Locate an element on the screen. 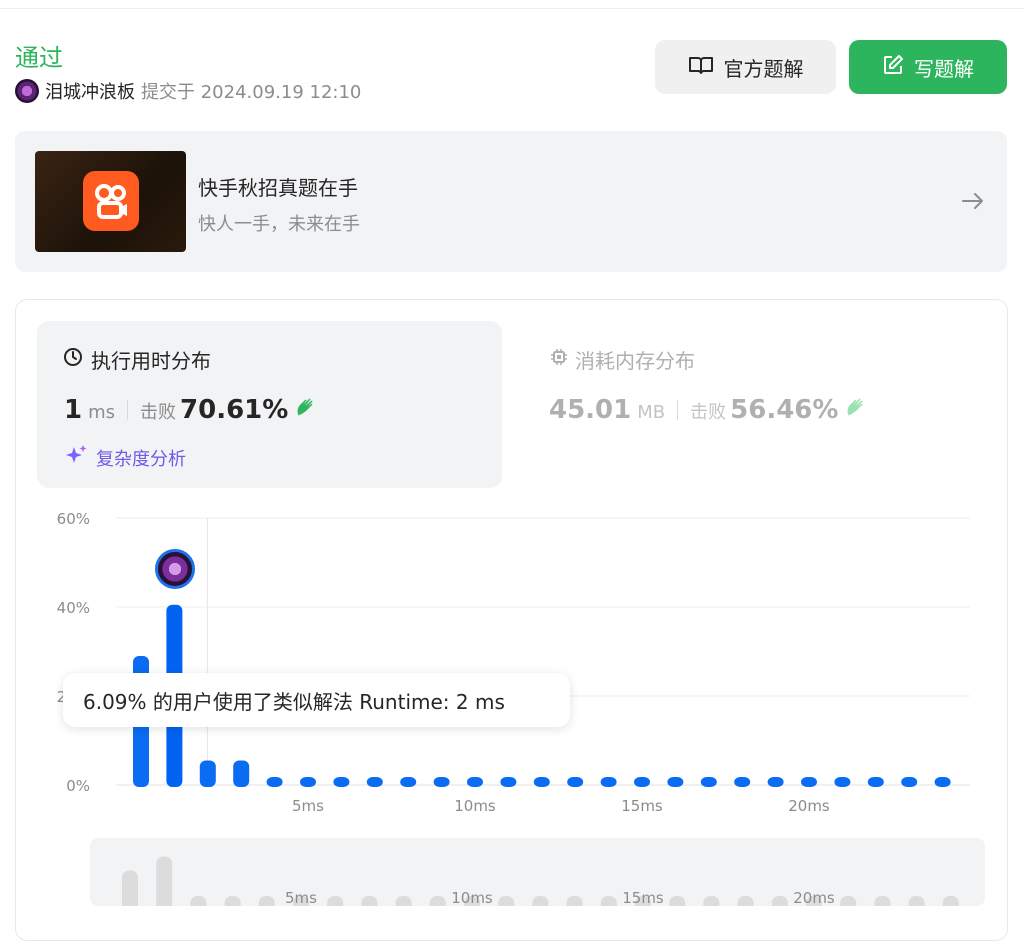 The image size is (1024, 941). x-tick-label: 10ms is located at coordinates (475, 806).